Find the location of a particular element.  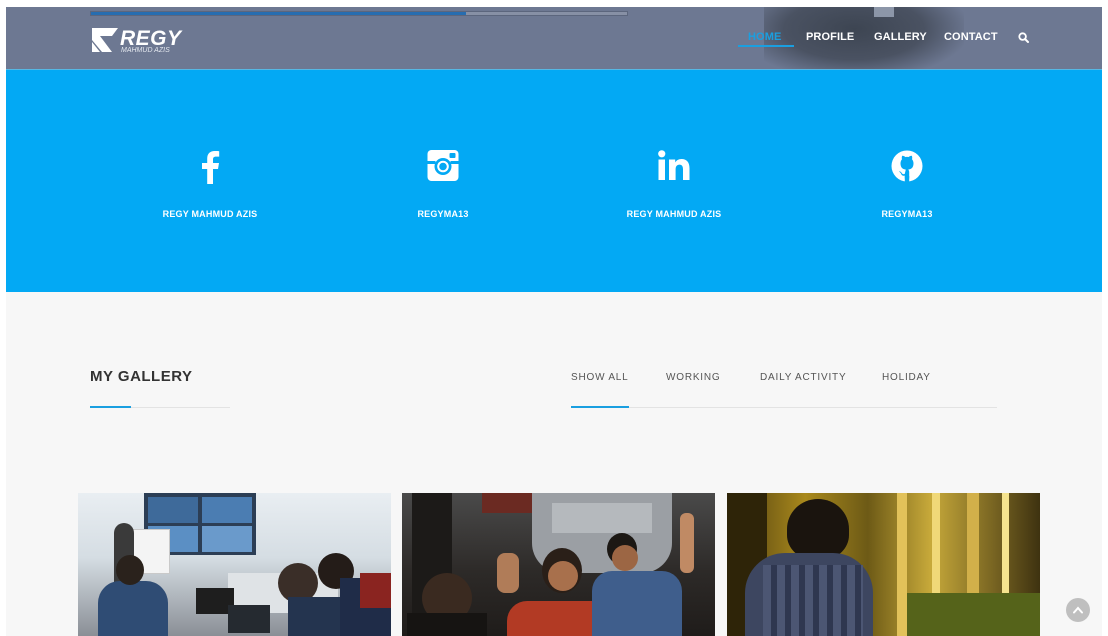

chevron-up-icon is located at coordinates (1078, 610).